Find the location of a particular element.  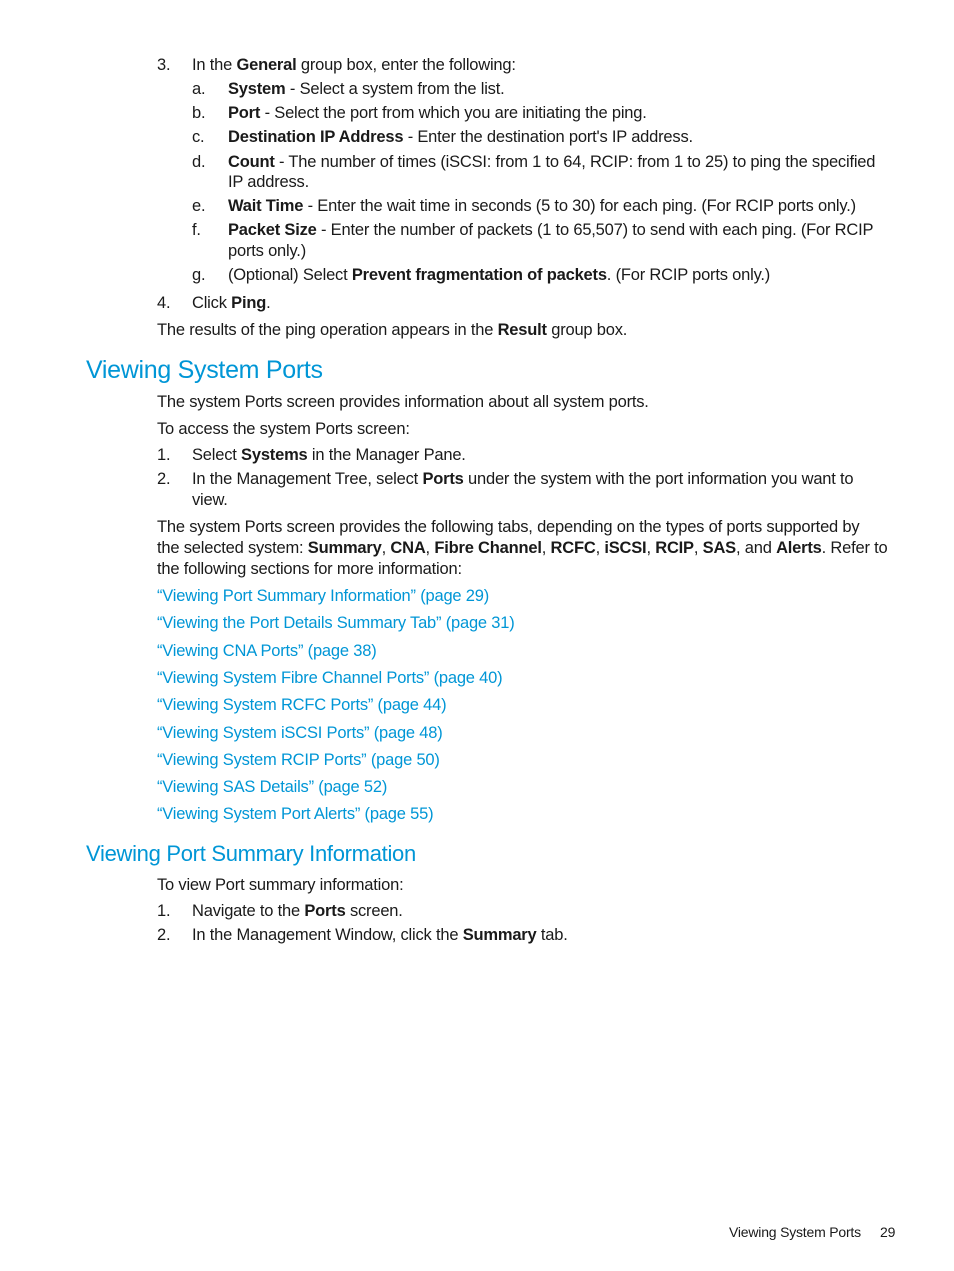

substep-letter: e. is located at coordinates (199, 206).